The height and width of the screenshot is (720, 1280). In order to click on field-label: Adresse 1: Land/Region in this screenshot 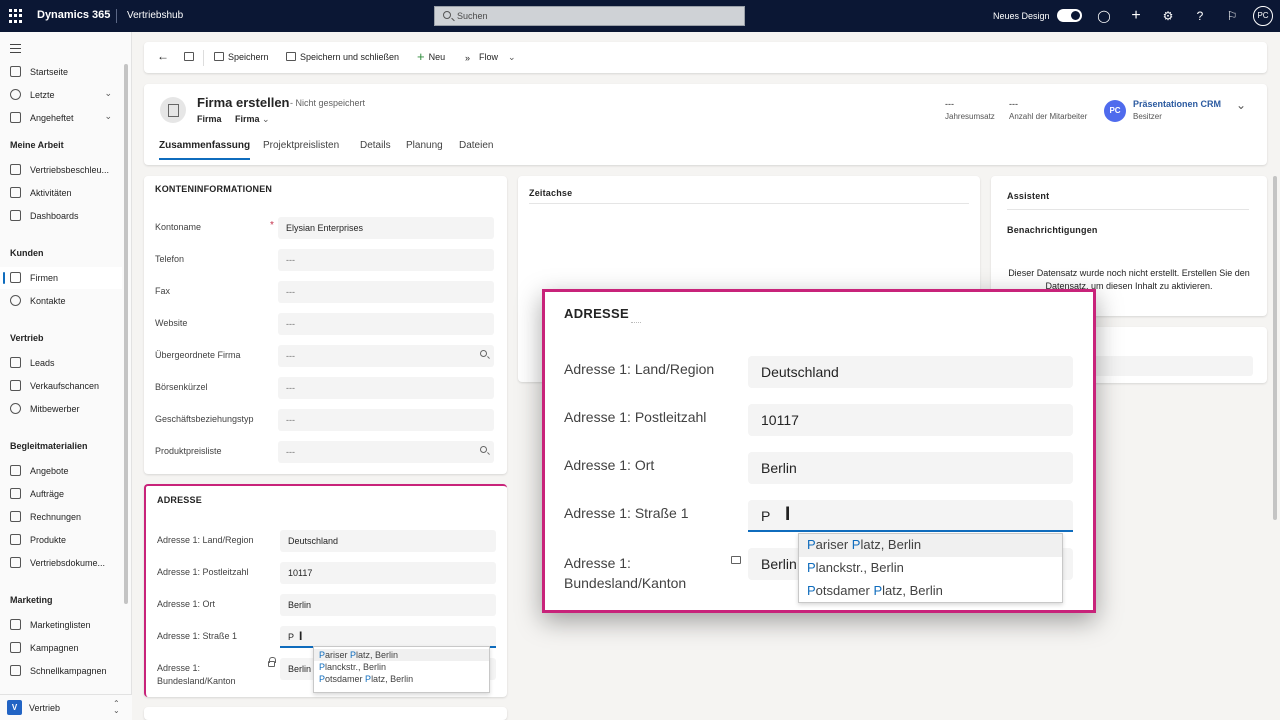, I will do `click(639, 369)`.